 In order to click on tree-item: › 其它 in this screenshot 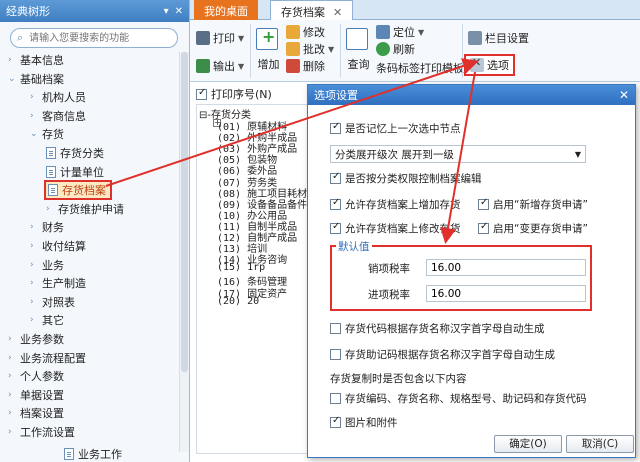, I will do `click(47, 320)`.